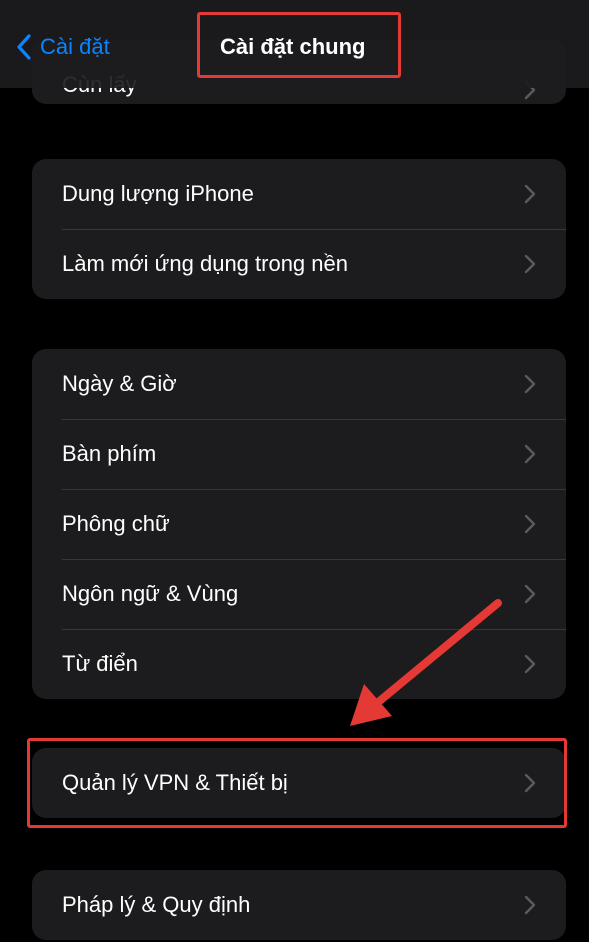 Image resolution: width=589 pixels, height=942 pixels. I want to click on vpn-highlight-box, so click(297, 783).